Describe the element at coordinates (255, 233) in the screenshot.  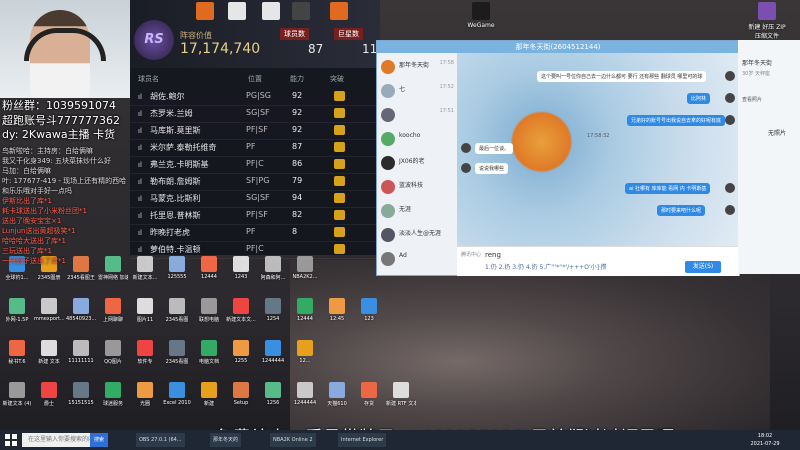
I see `player-row: ıl 昨晚打老虎 PF 8` at that location.